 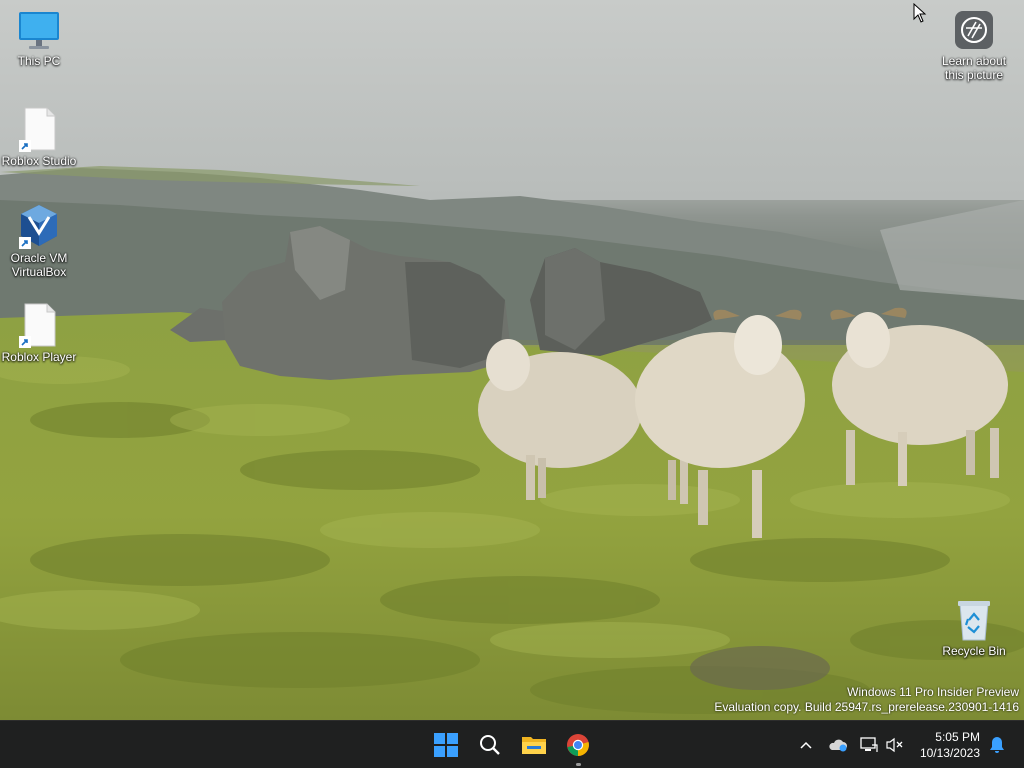 I want to click on network-tray-button, so click(x=869, y=745).